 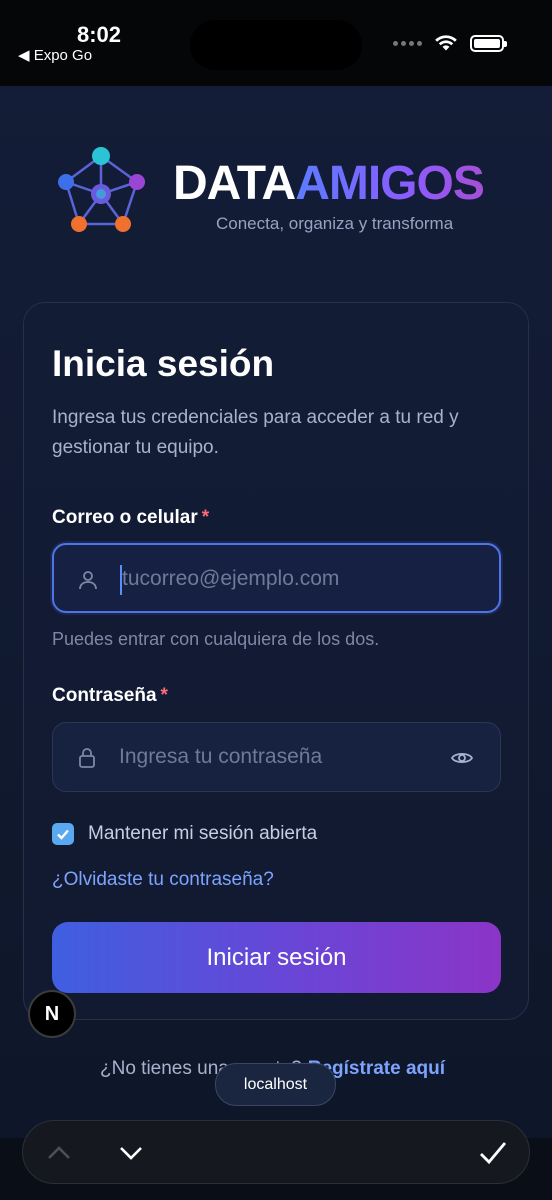 I want to click on user-icon, so click(x=88, y=580).